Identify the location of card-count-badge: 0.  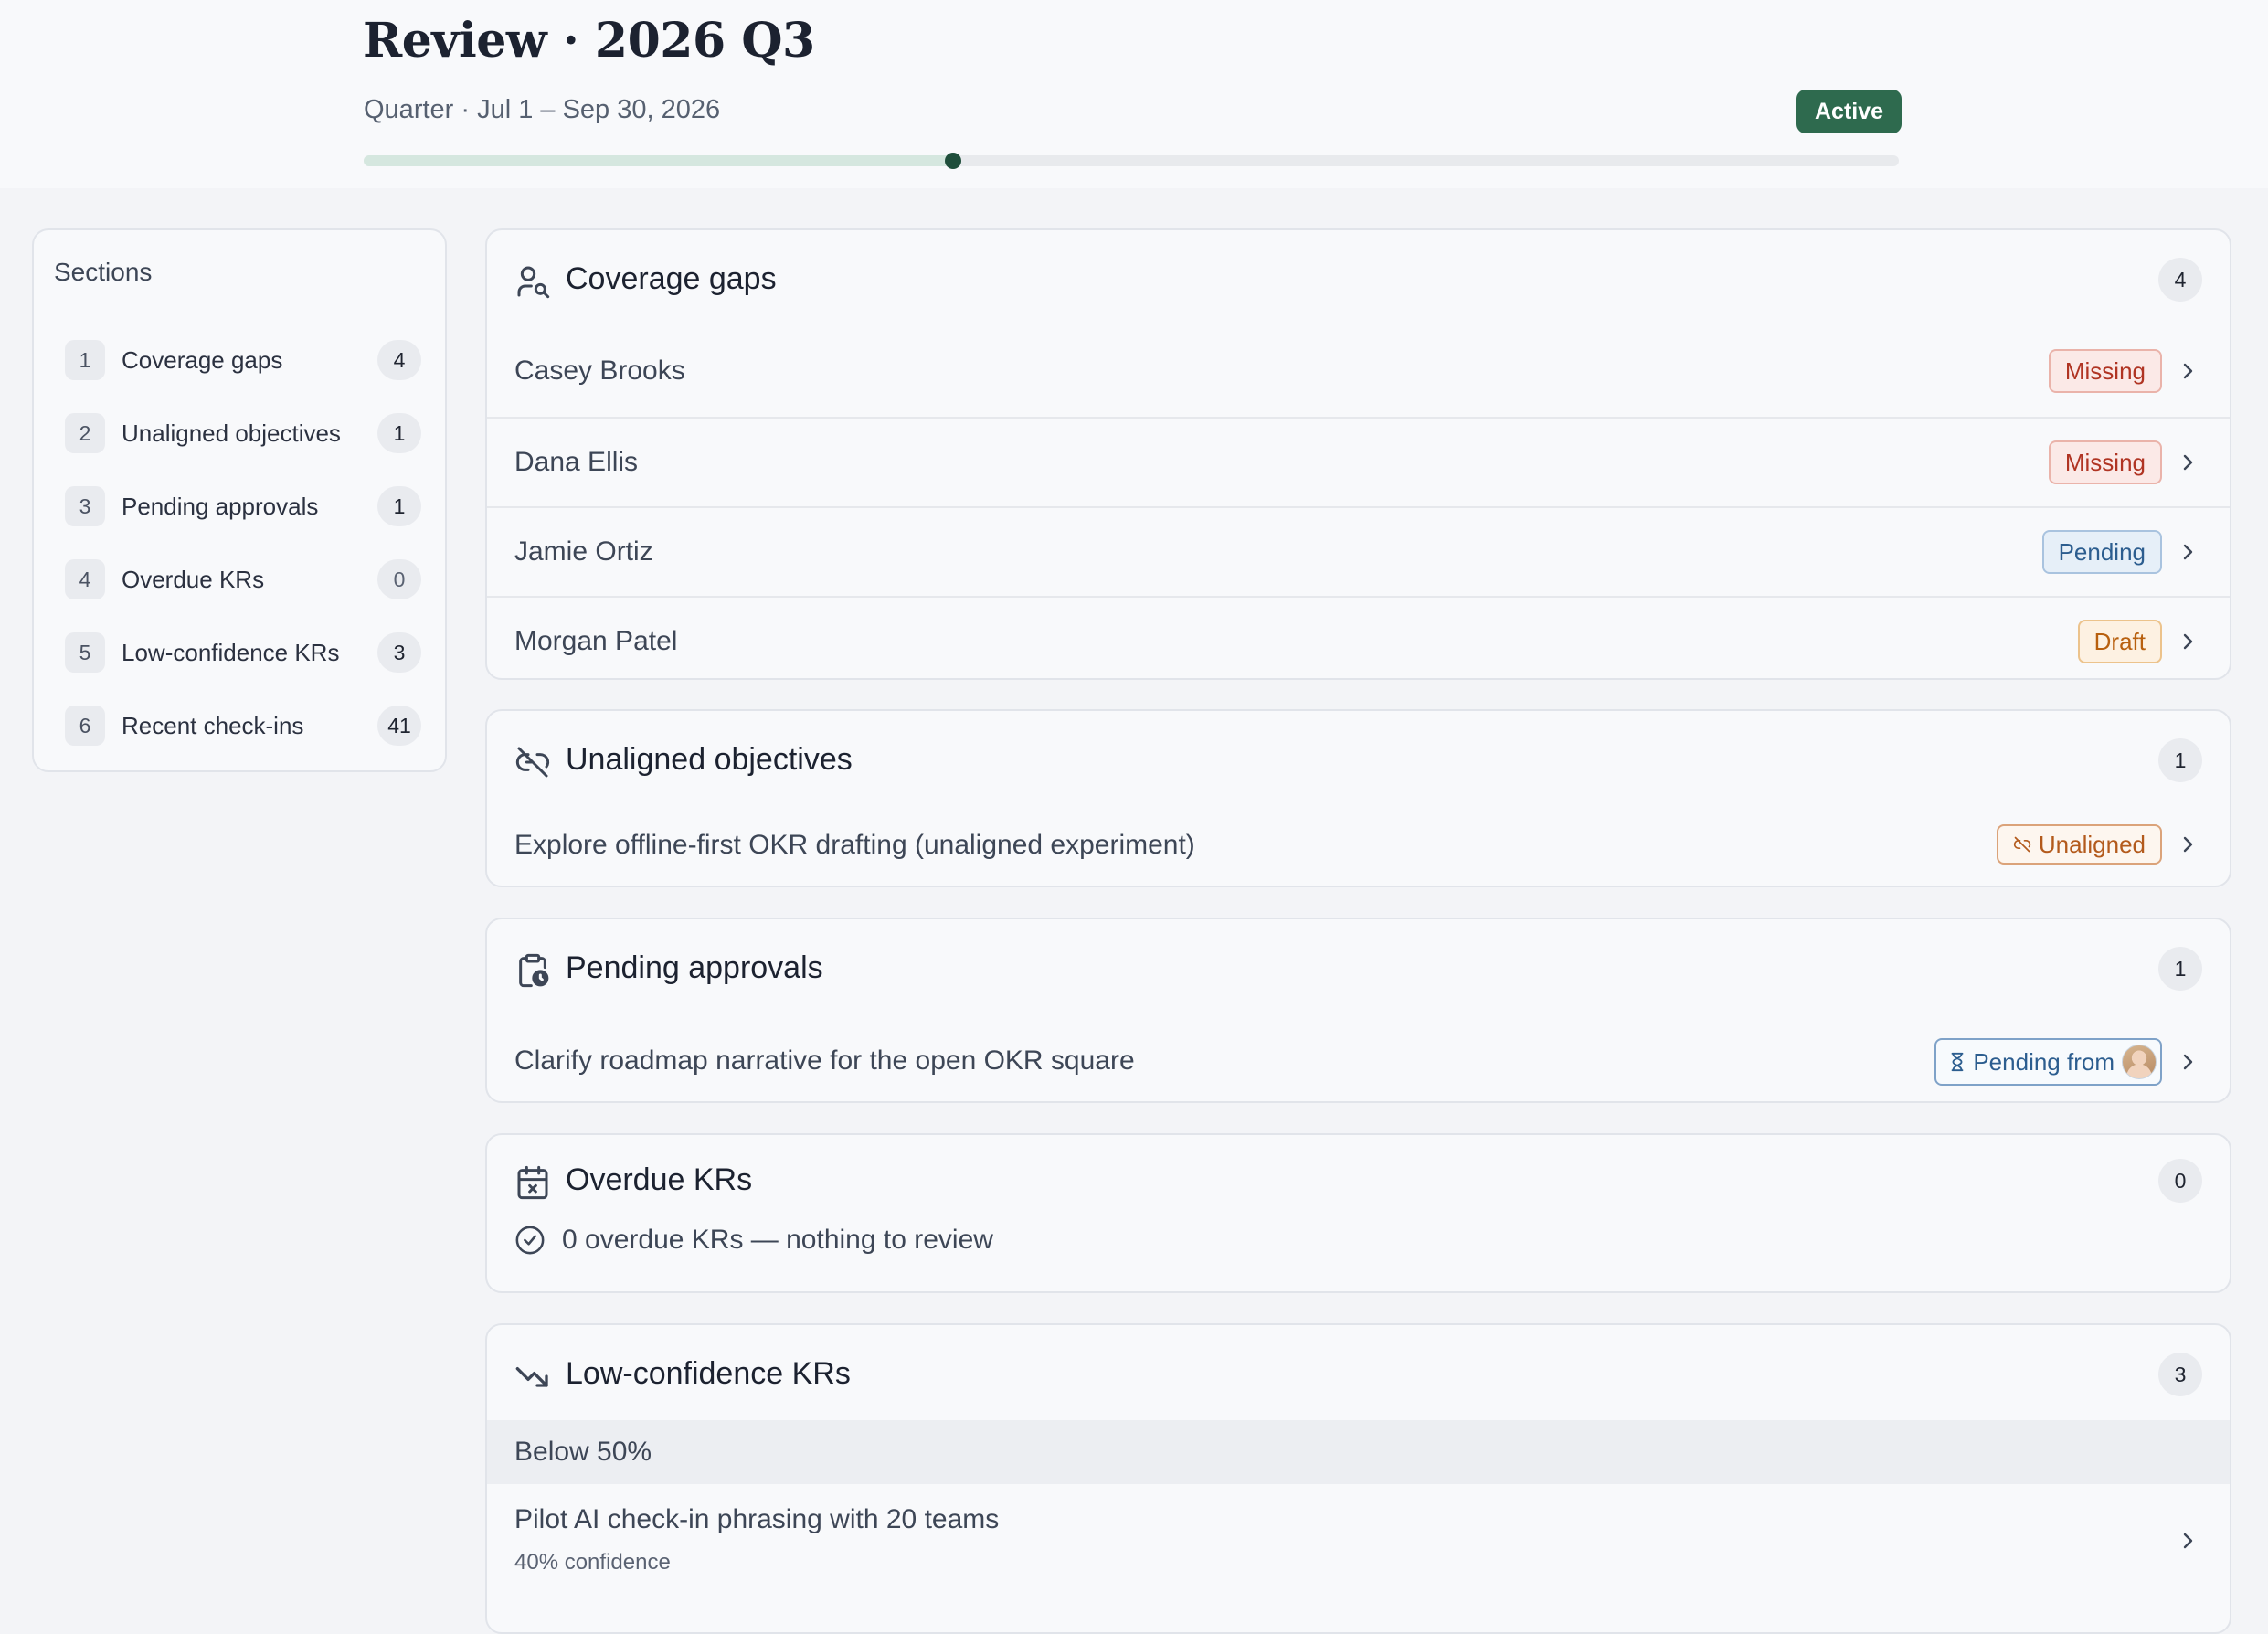
(2180, 1181).